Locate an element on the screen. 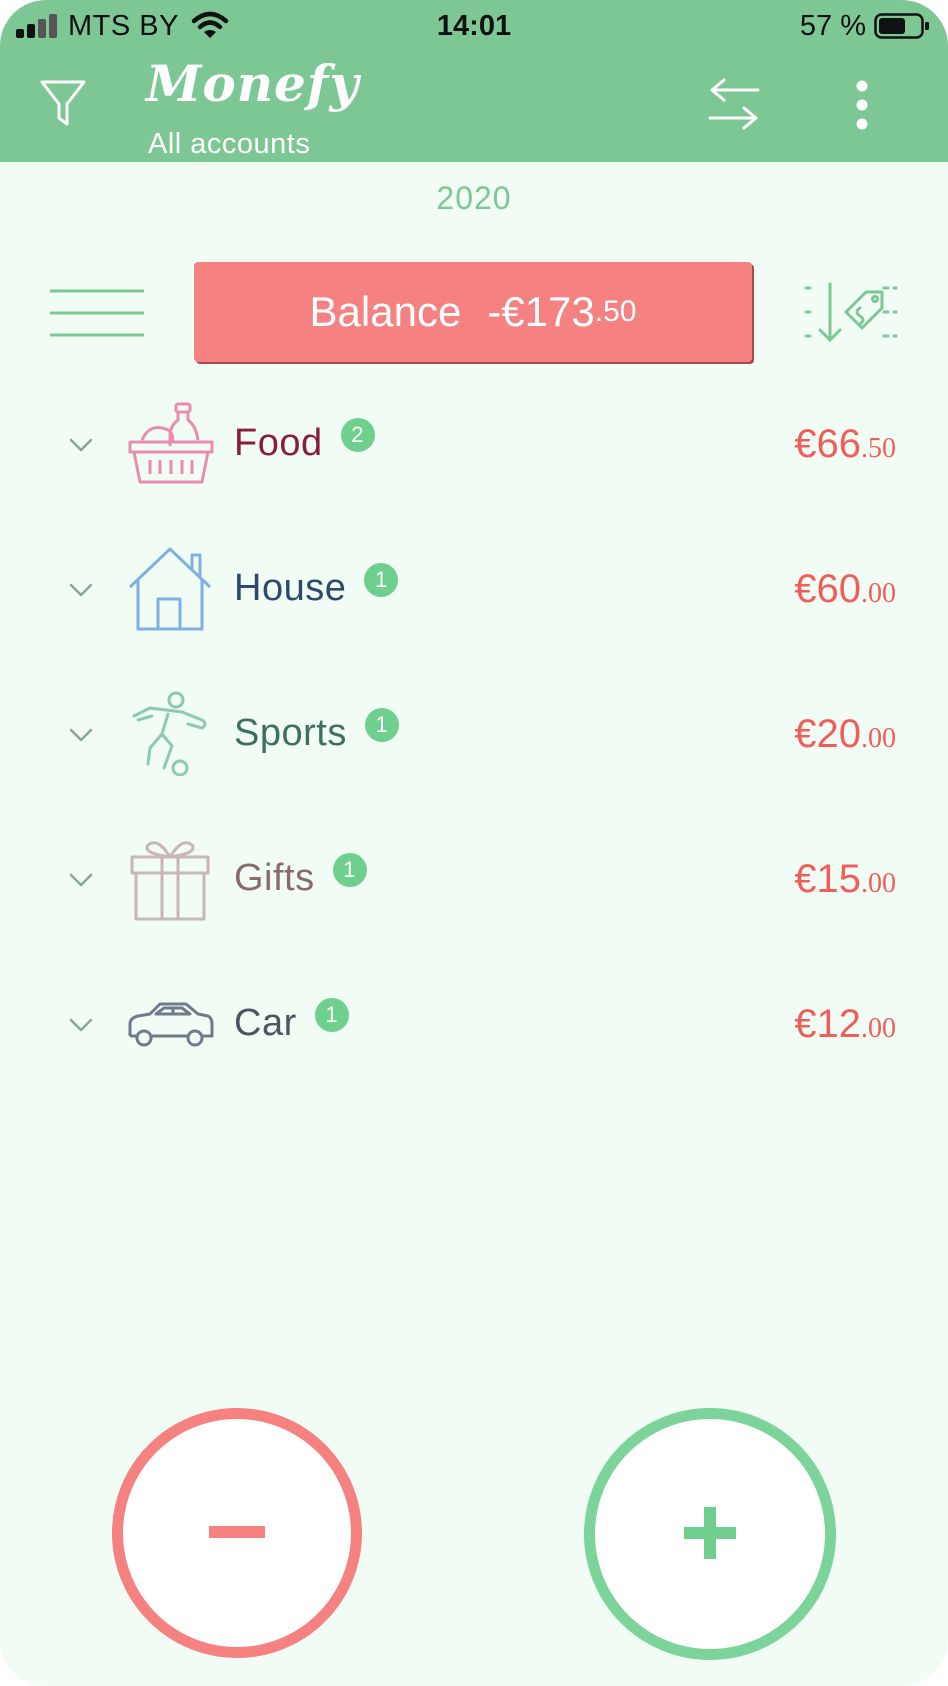 The image size is (948, 1686). balance-button: Balance -€173.50 is located at coordinates (473, 312).